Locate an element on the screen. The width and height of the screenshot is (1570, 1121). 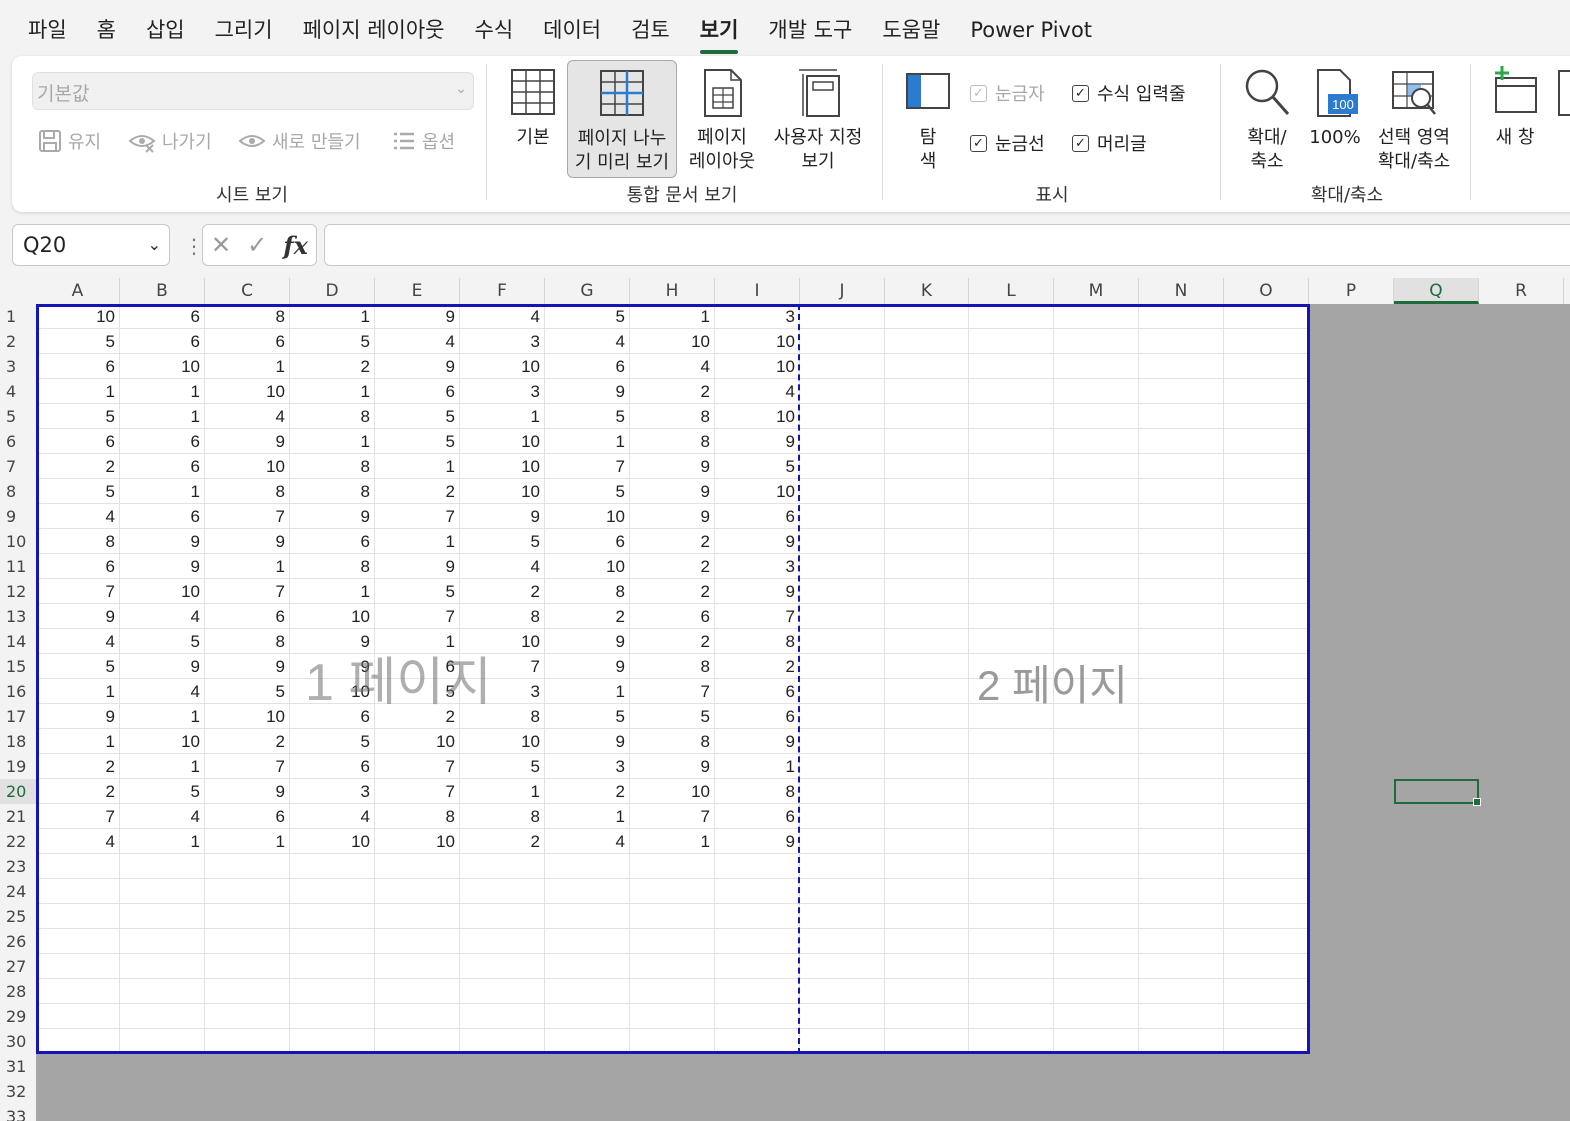
new-window-button: 새 창 is located at coordinates (1515, 108).